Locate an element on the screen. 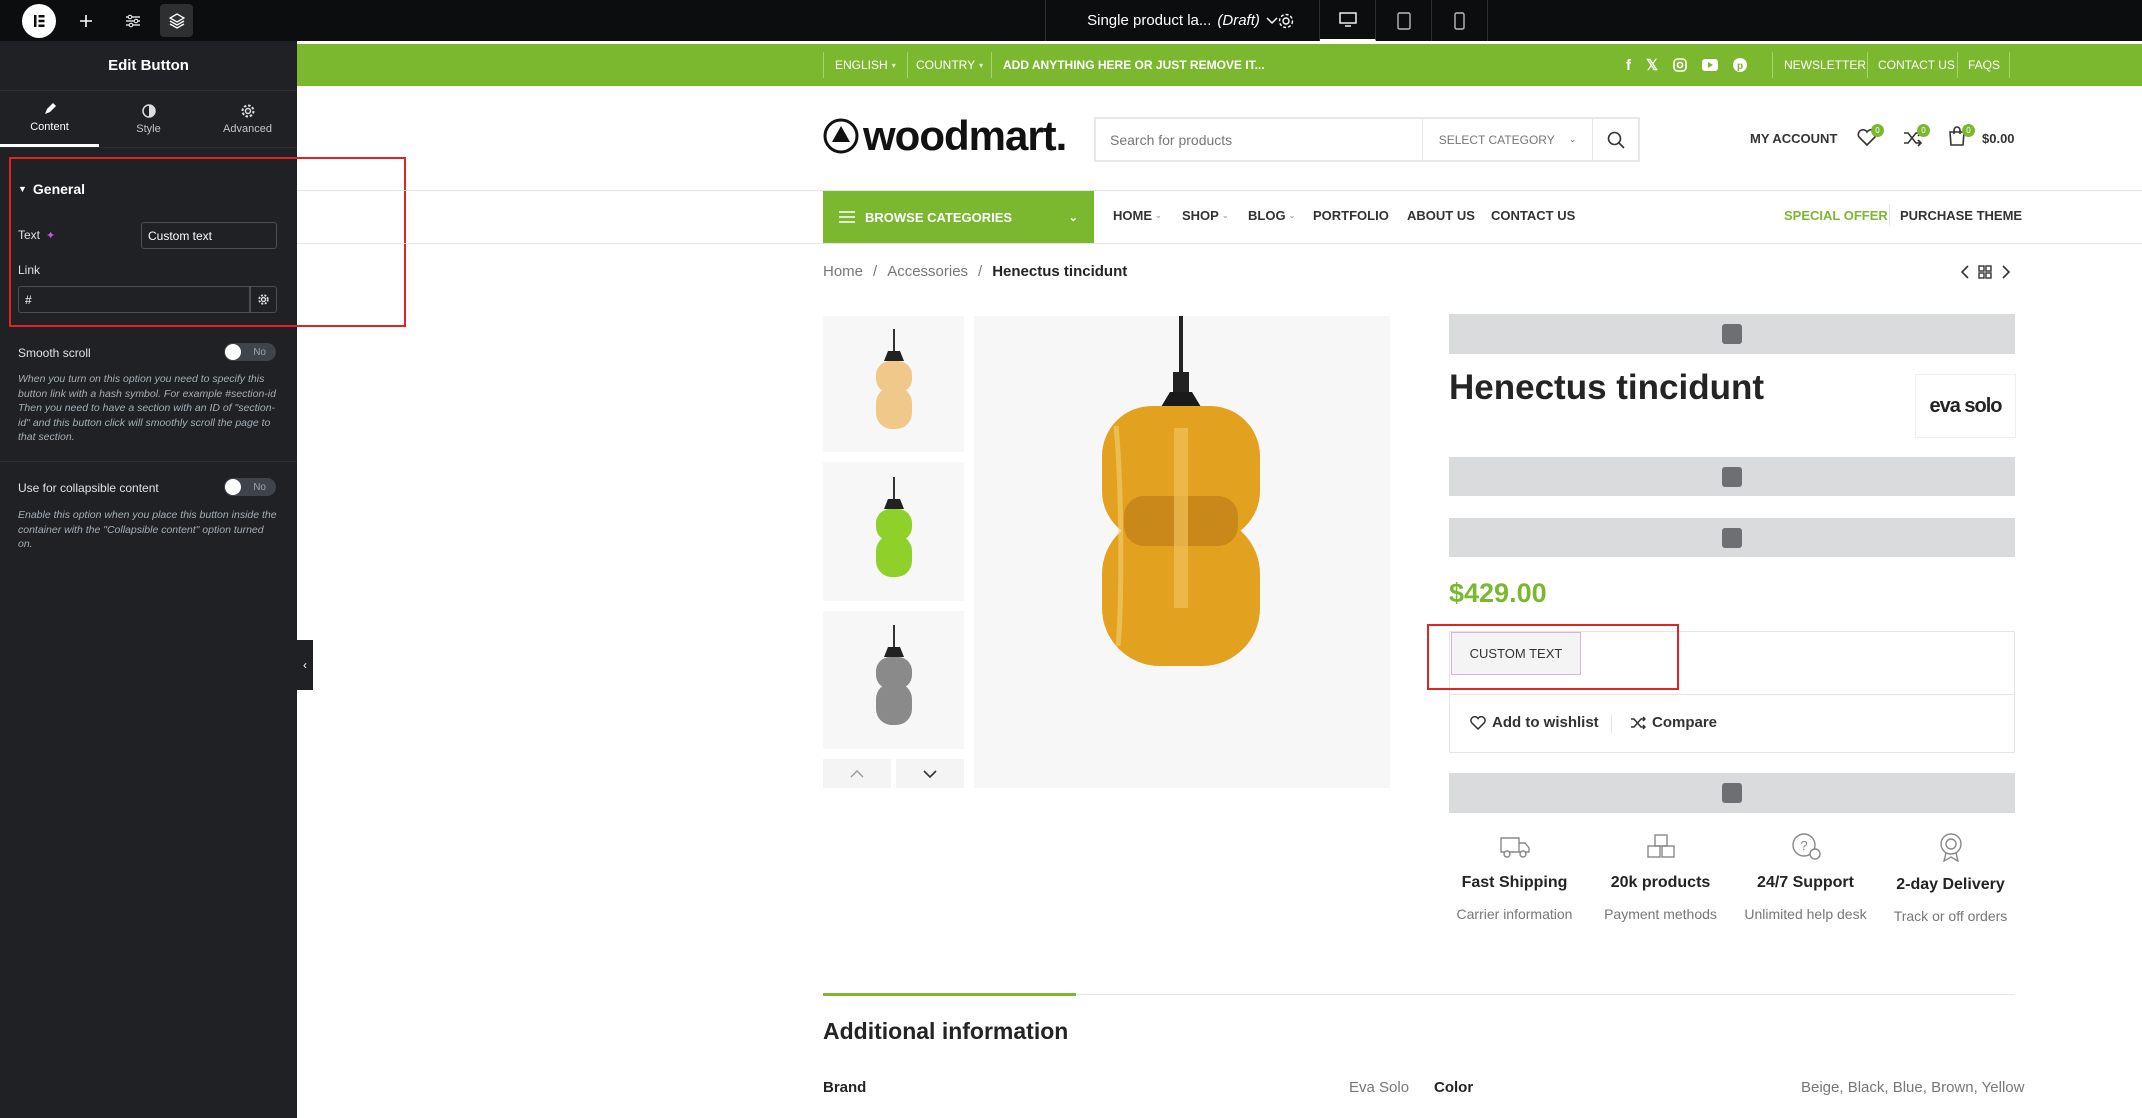 This screenshot has height=1118, width=2142. cart-count-badge: 0 is located at coordinates (1968, 130).